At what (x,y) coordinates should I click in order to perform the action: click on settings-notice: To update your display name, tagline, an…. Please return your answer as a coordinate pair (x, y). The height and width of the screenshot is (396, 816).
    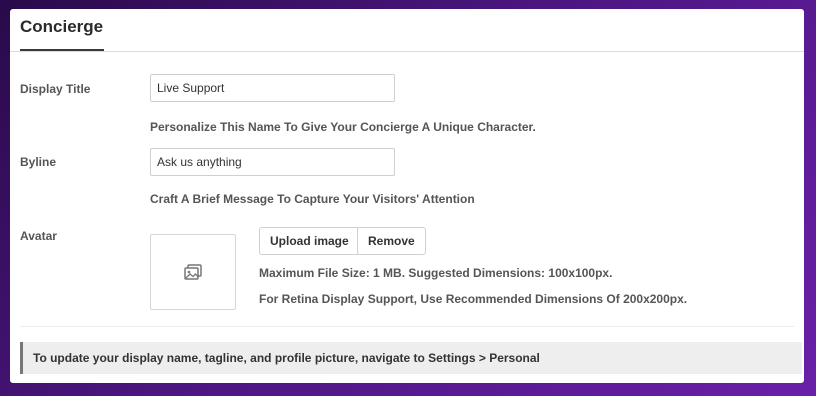
    Looking at the image, I should click on (411, 358).